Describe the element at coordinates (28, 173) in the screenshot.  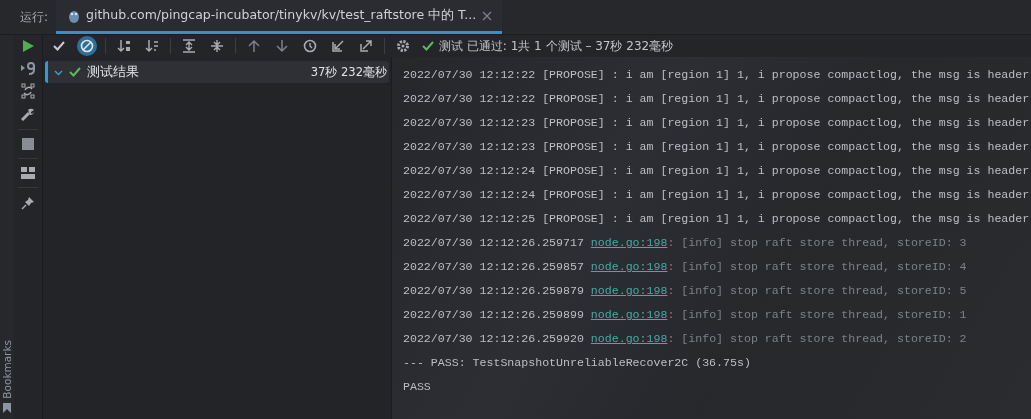
I see `layout-icon` at that location.